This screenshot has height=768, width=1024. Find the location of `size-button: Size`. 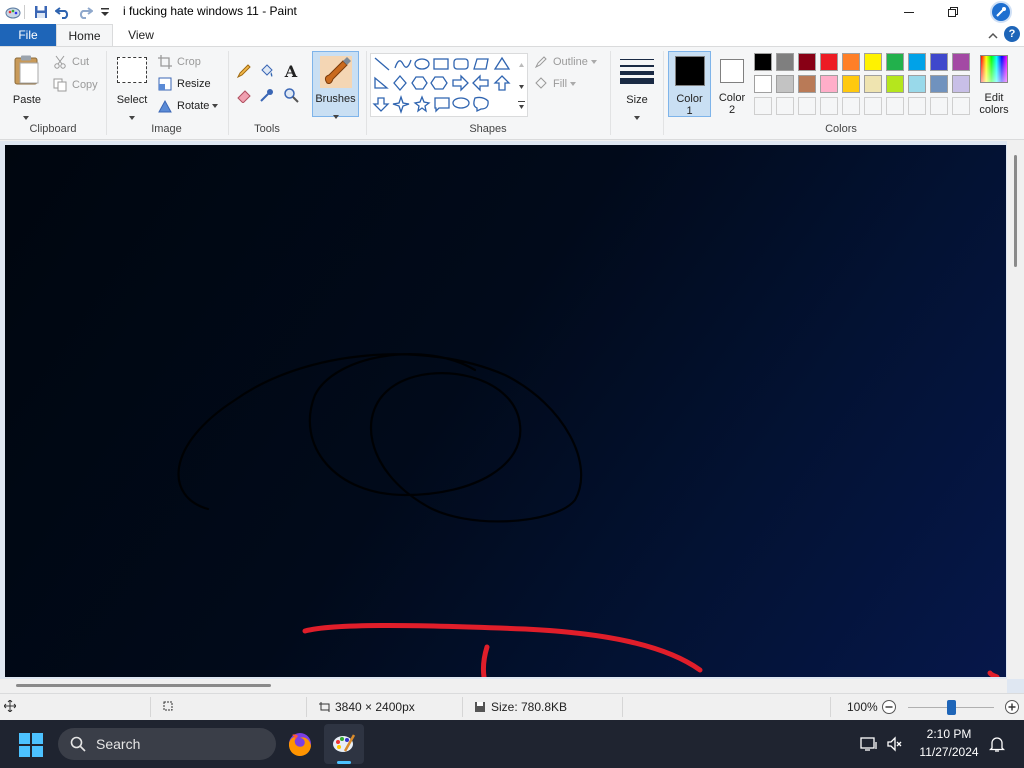

size-button: Size is located at coordinates (637, 85).